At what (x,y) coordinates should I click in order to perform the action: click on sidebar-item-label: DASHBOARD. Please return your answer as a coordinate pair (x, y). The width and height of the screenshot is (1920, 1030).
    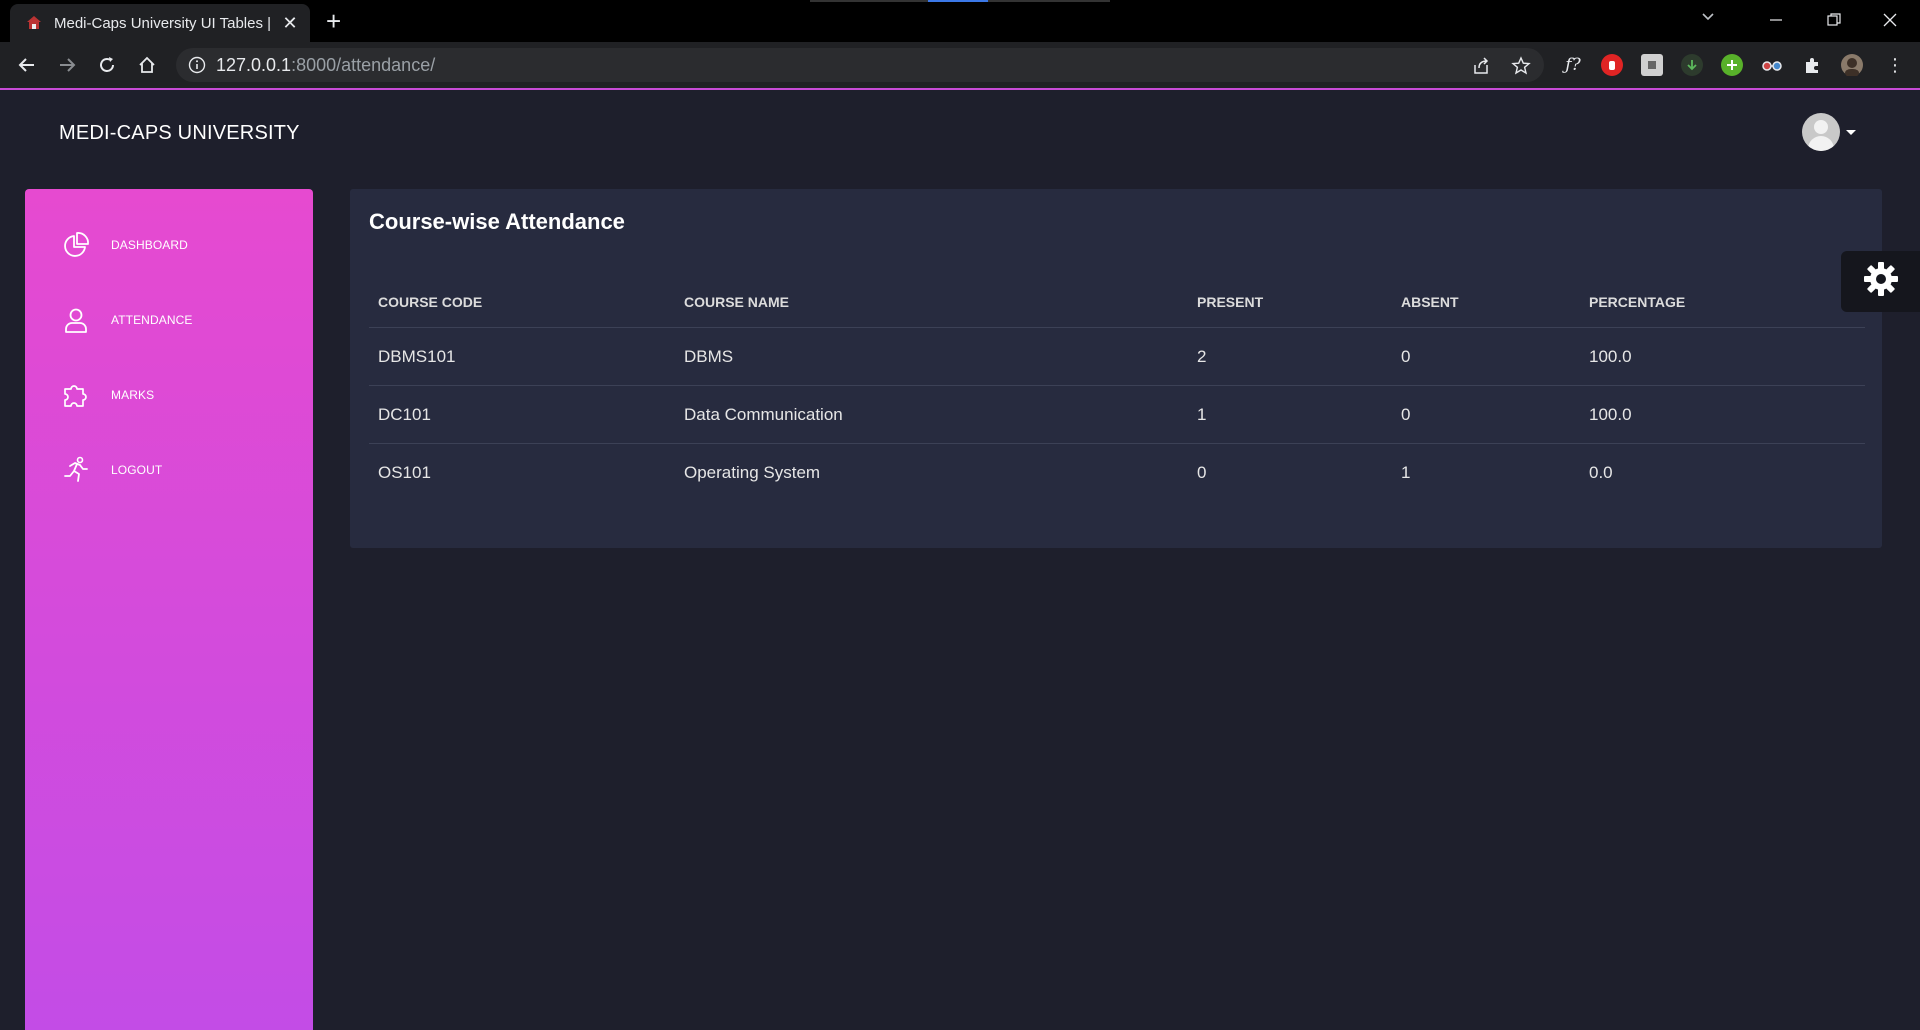
    Looking at the image, I should click on (149, 245).